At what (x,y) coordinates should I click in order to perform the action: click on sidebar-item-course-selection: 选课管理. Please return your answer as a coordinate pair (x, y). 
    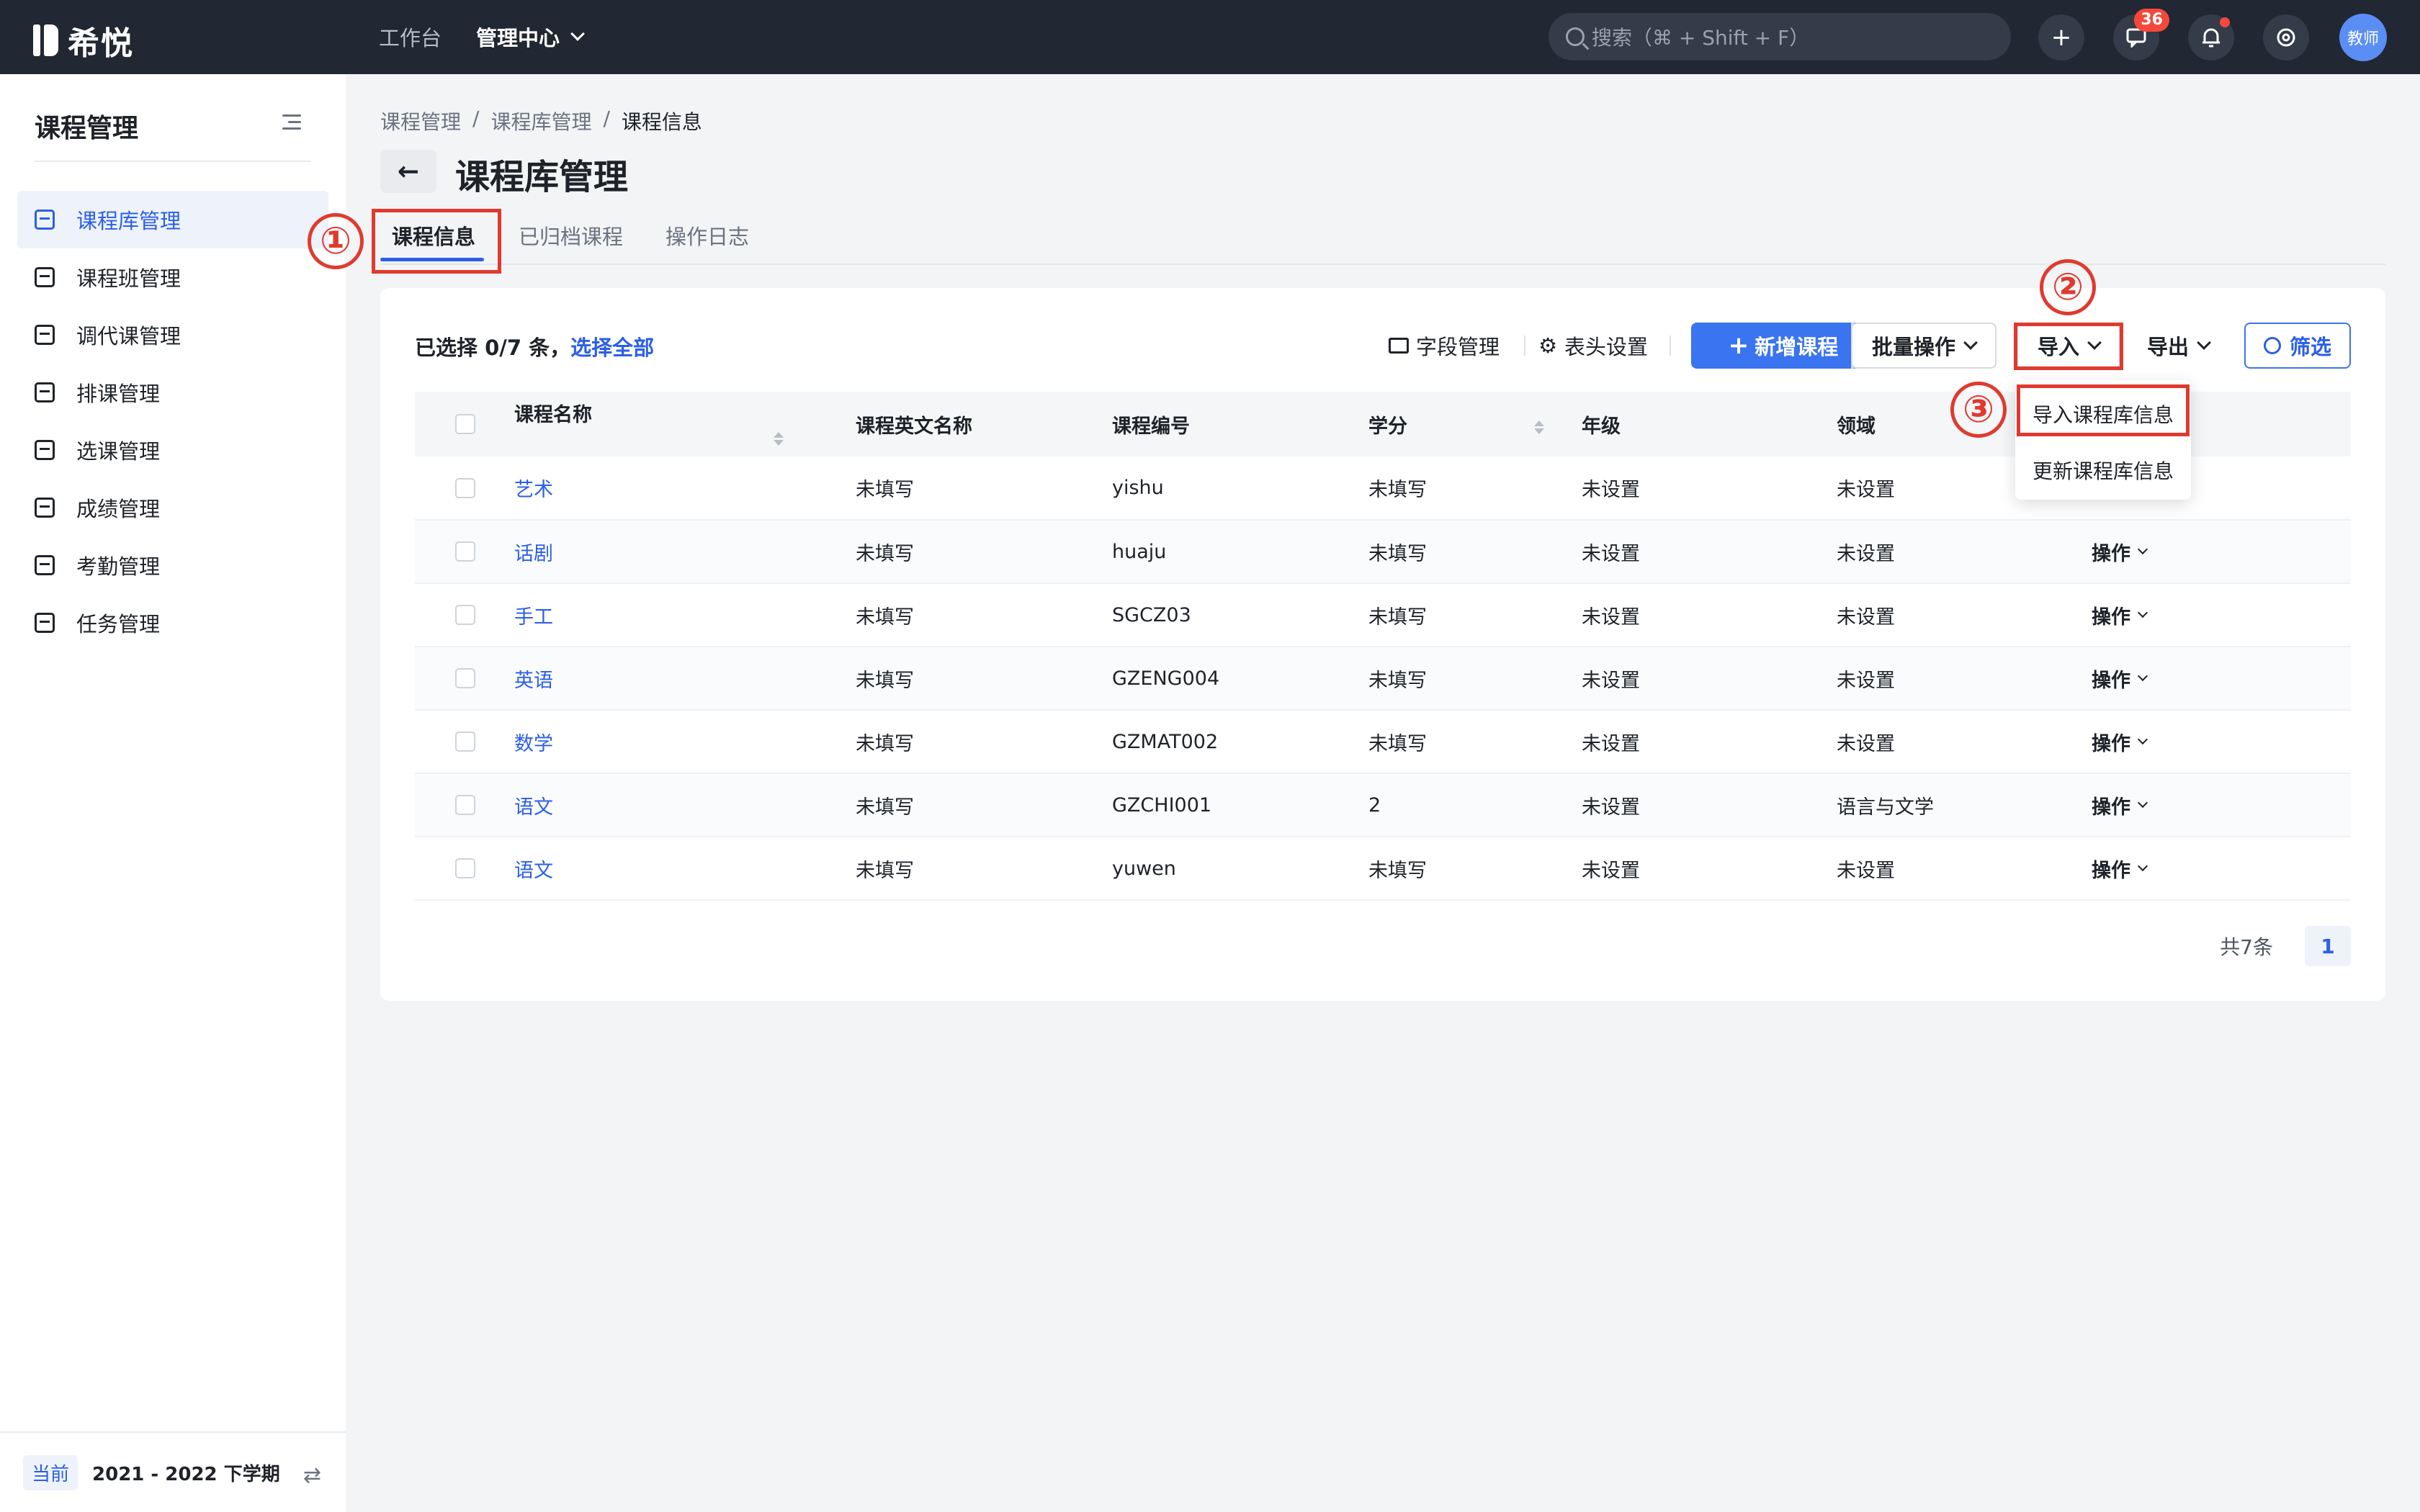
    Looking at the image, I should click on (172, 450).